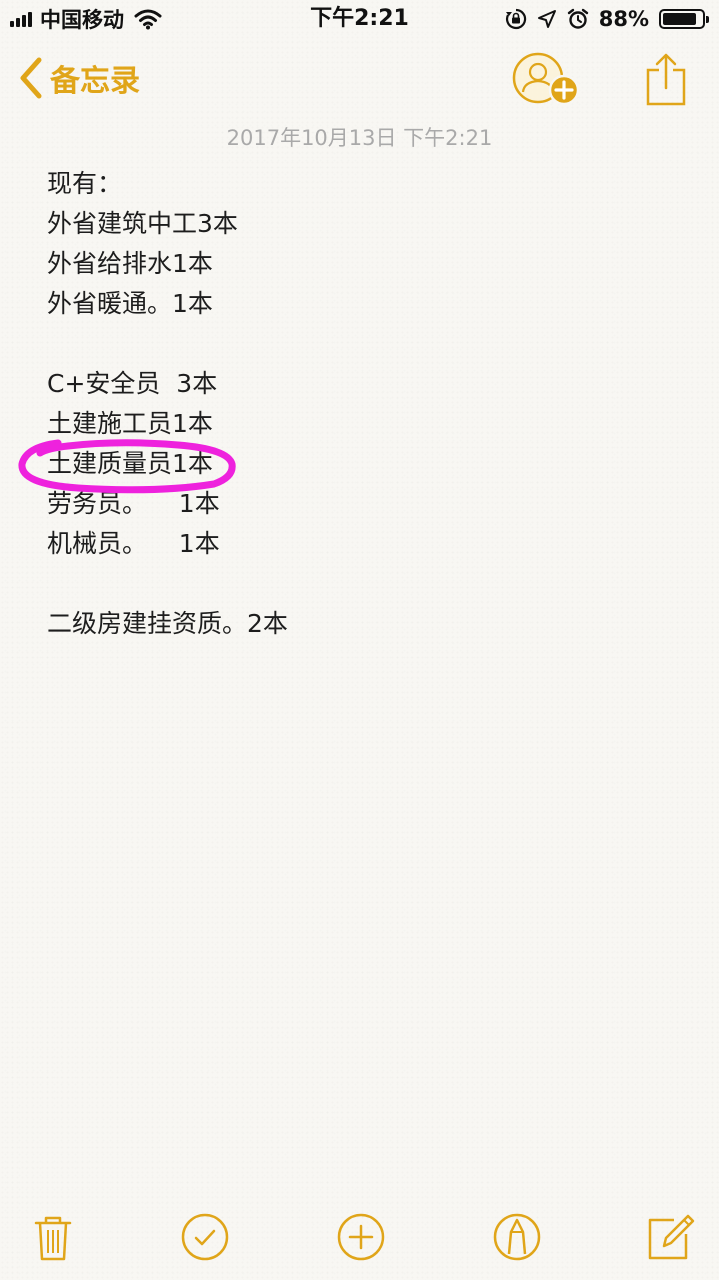 The width and height of the screenshot is (719, 1280). Describe the element at coordinates (359, 80) in the screenshot. I see `nav-bar: 备忘录` at that location.